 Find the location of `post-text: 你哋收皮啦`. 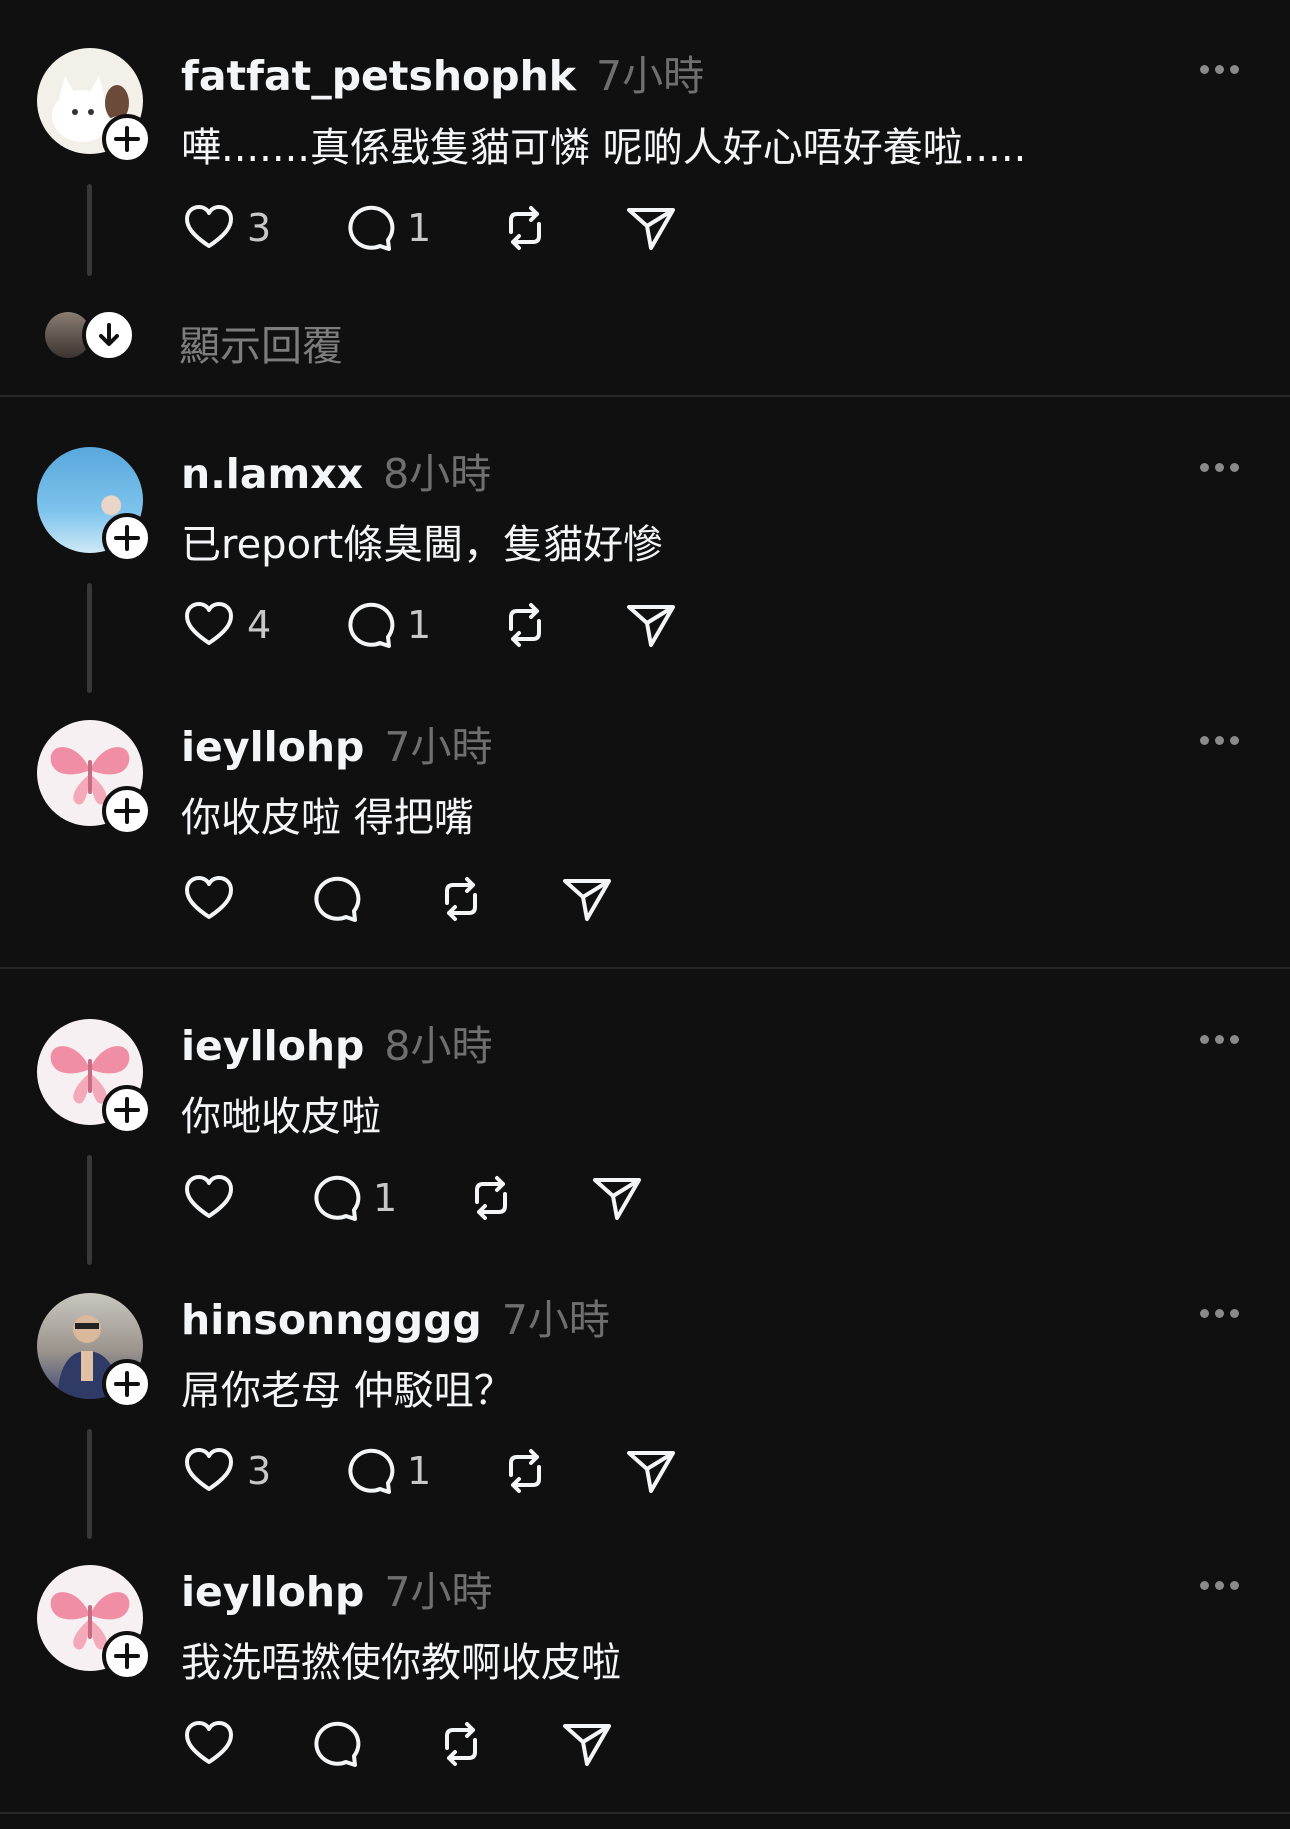

post-text: 你哋收皮啦 is located at coordinates (281, 1117).